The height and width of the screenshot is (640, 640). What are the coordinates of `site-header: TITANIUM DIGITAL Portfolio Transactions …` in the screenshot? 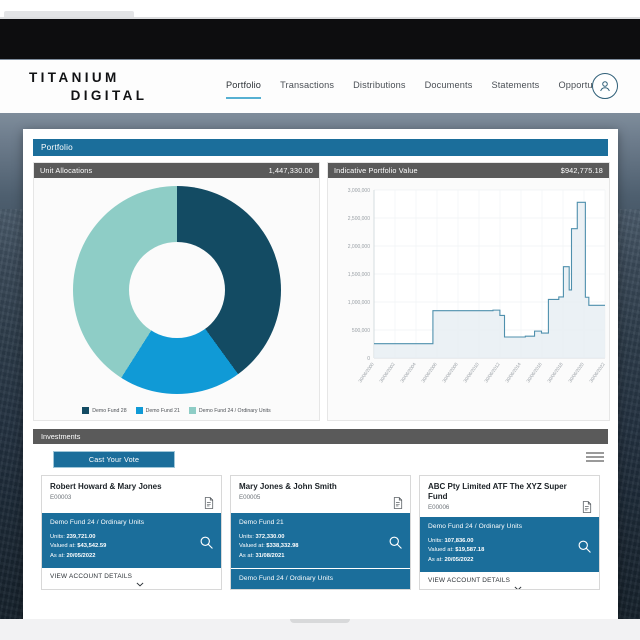 It's located at (320, 86).